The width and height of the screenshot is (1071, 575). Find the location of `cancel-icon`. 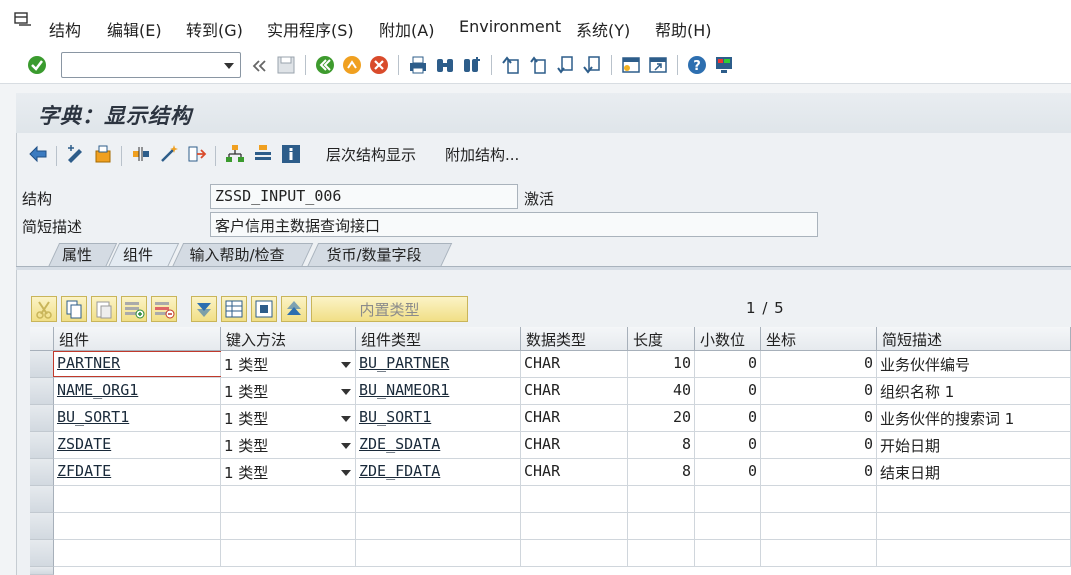

cancel-icon is located at coordinates (379, 65).